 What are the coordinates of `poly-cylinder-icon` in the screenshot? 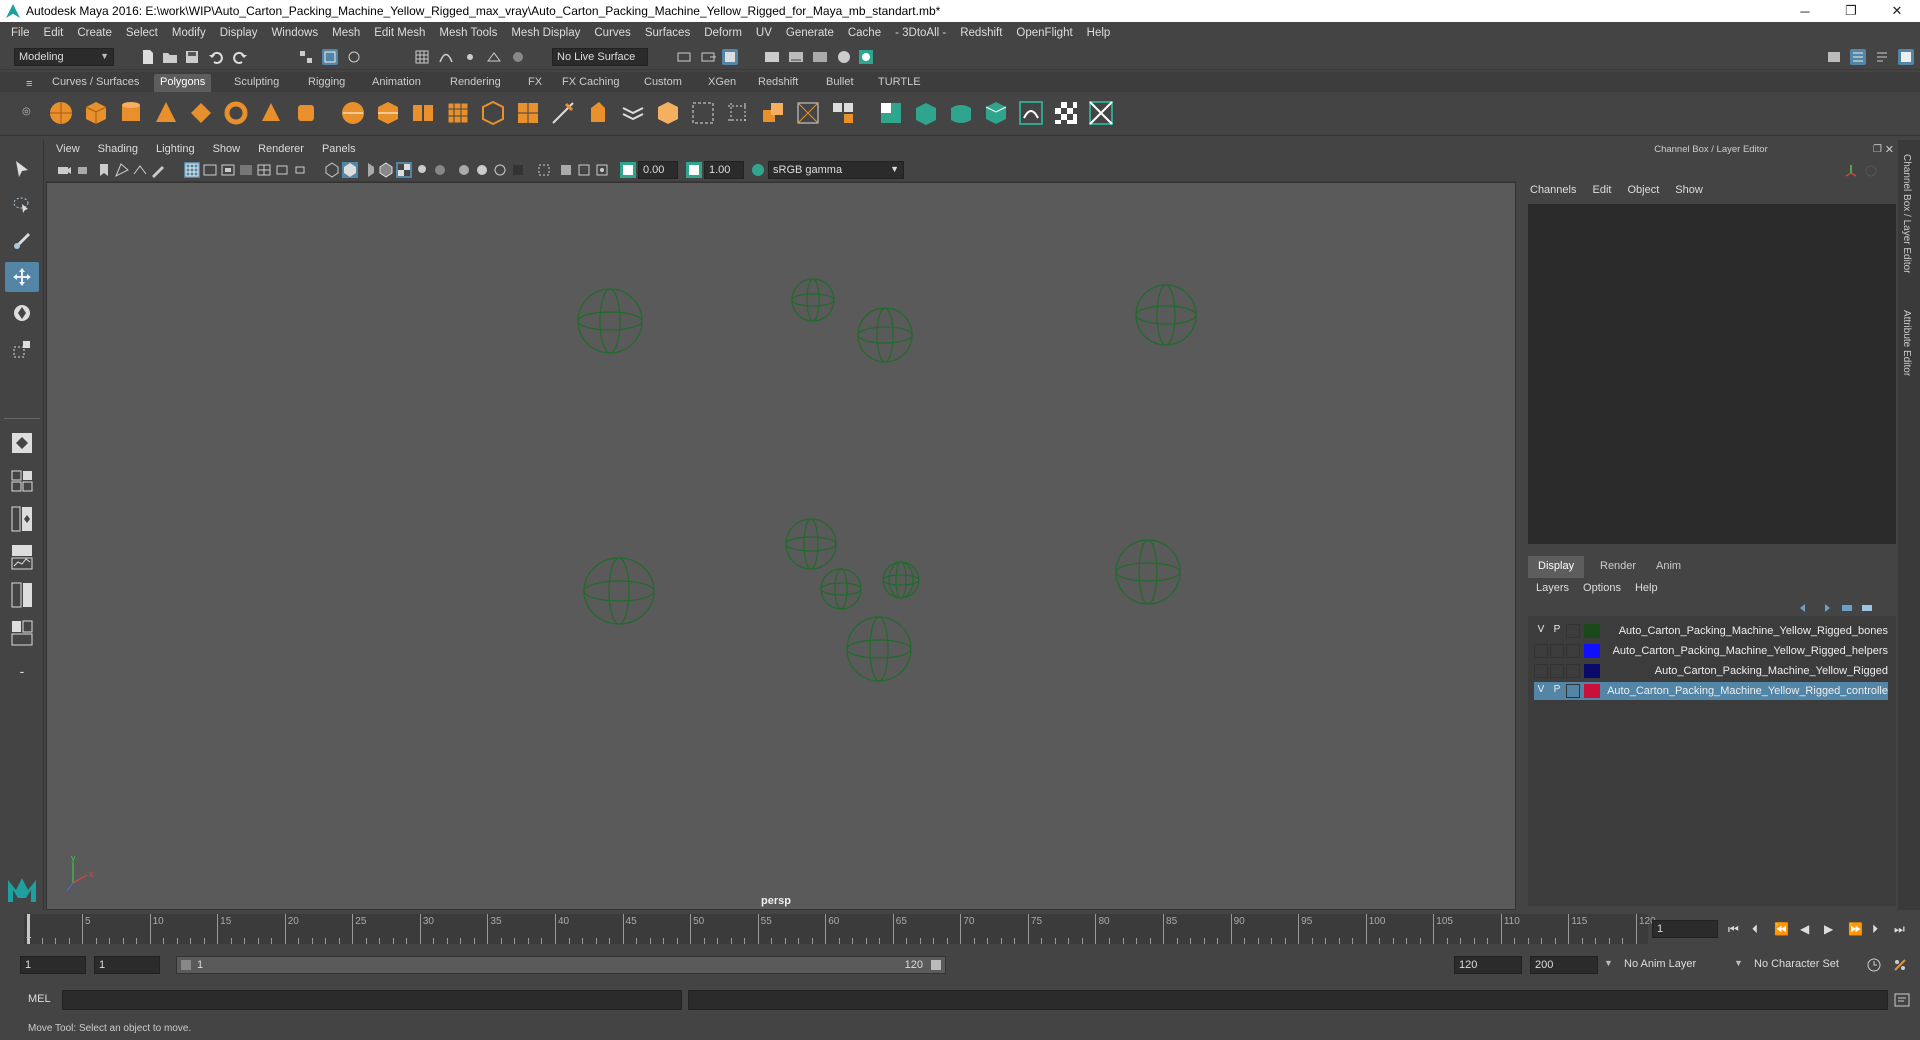 It's located at (131, 113).